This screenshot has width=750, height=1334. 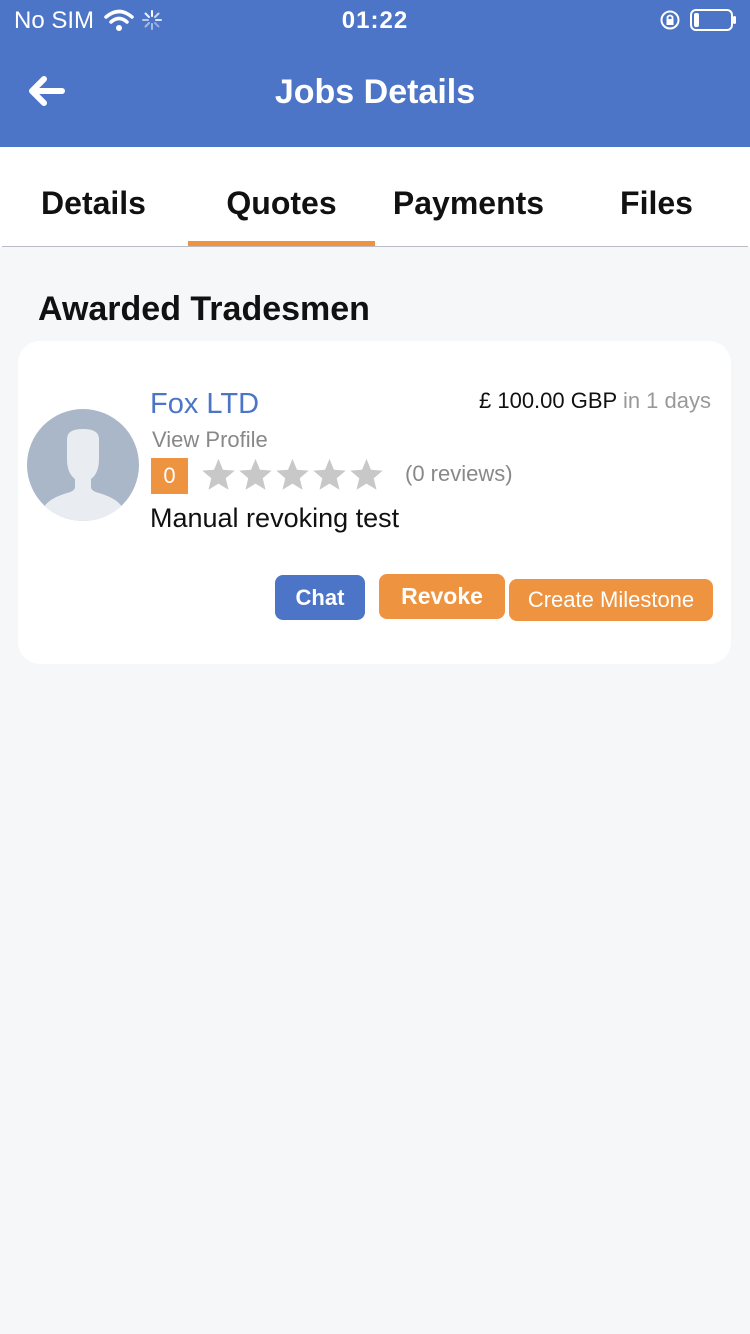 What do you see at coordinates (714, 22) in the screenshot?
I see `battery-icon` at bounding box center [714, 22].